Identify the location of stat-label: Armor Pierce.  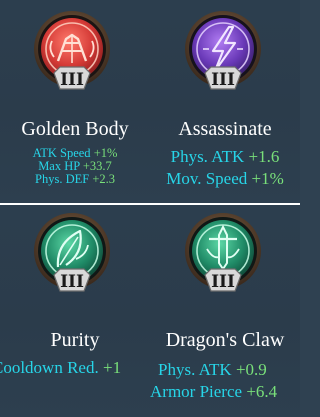
(196, 391).